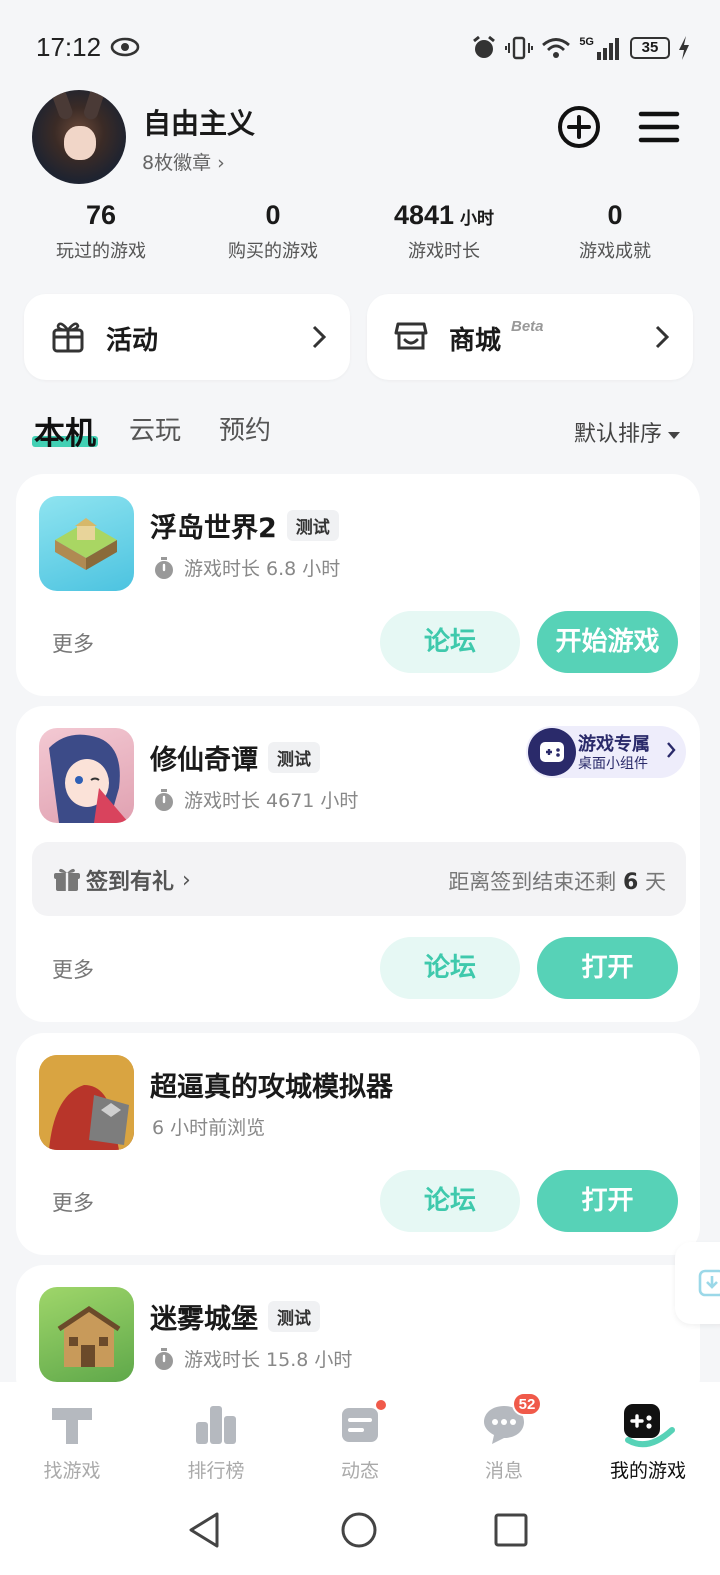  Describe the element at coordinates (204, 760) in the screenshot. I see `game-name: 修仙奇谭` at that location.